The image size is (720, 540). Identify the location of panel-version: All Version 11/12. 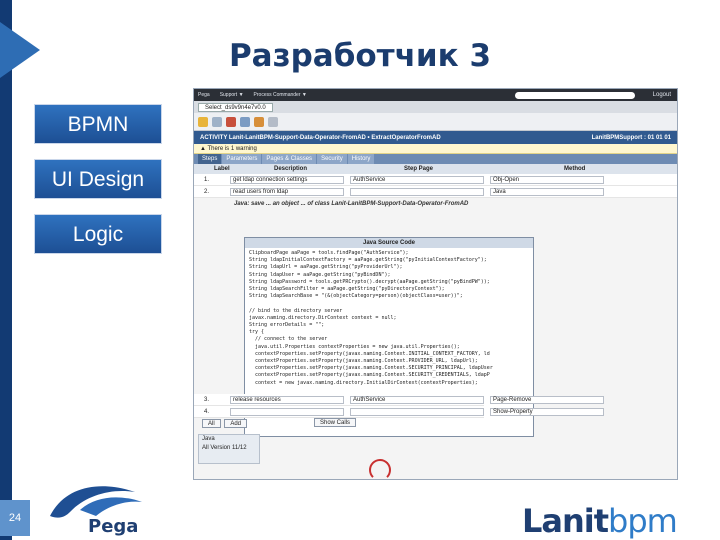
(224, 448).